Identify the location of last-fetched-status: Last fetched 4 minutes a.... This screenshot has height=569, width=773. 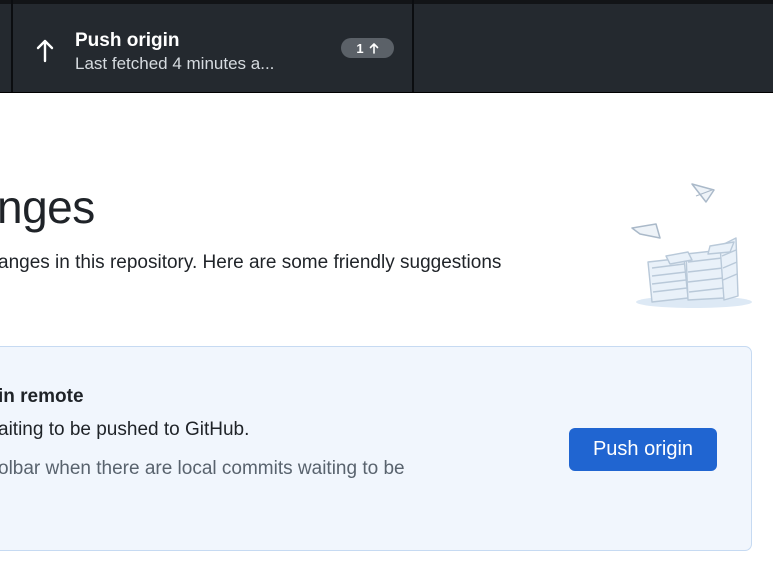
(175, 63).